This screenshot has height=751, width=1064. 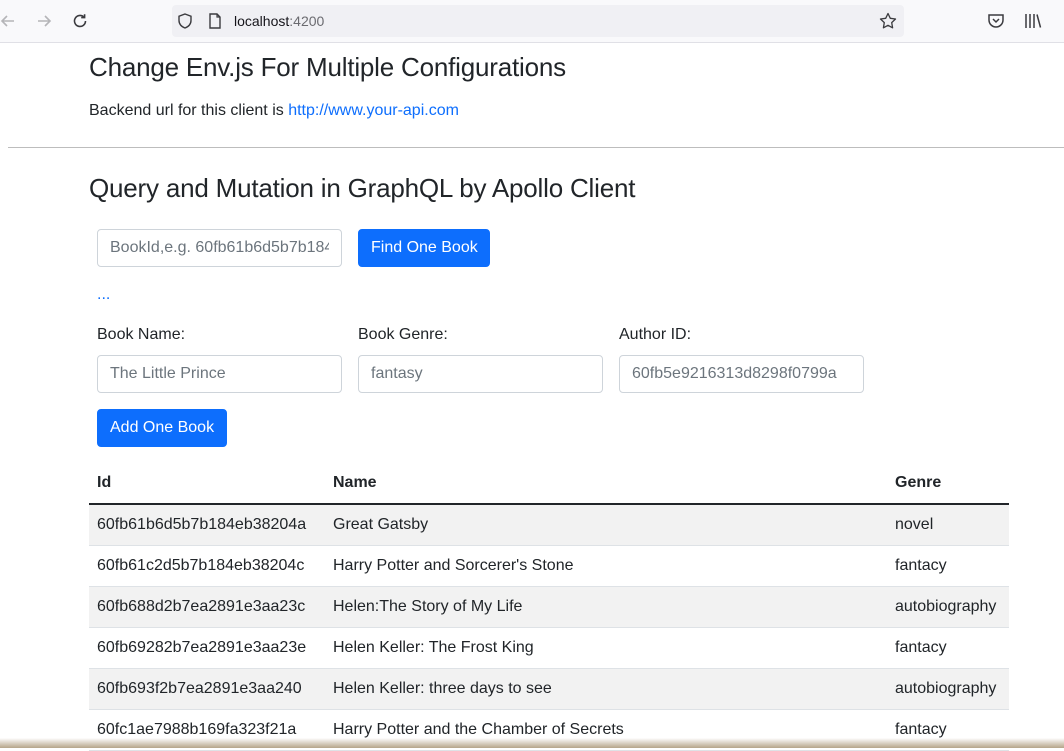 What do you see at coordinates (262, 21) in the screenshot?
I see `url-host: localhost` at bounding box center [262, 21].